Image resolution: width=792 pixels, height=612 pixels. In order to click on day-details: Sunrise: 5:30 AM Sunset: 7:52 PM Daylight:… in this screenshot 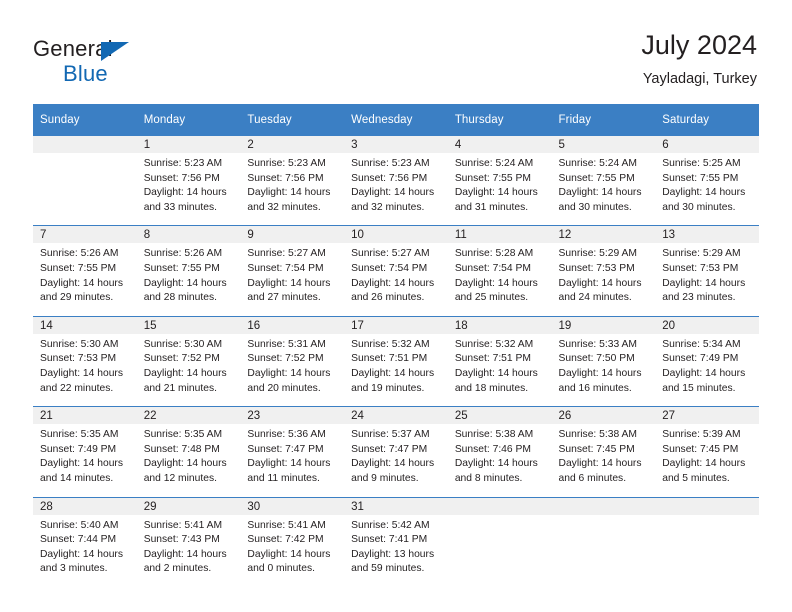, I will do `click(189, 370)`.